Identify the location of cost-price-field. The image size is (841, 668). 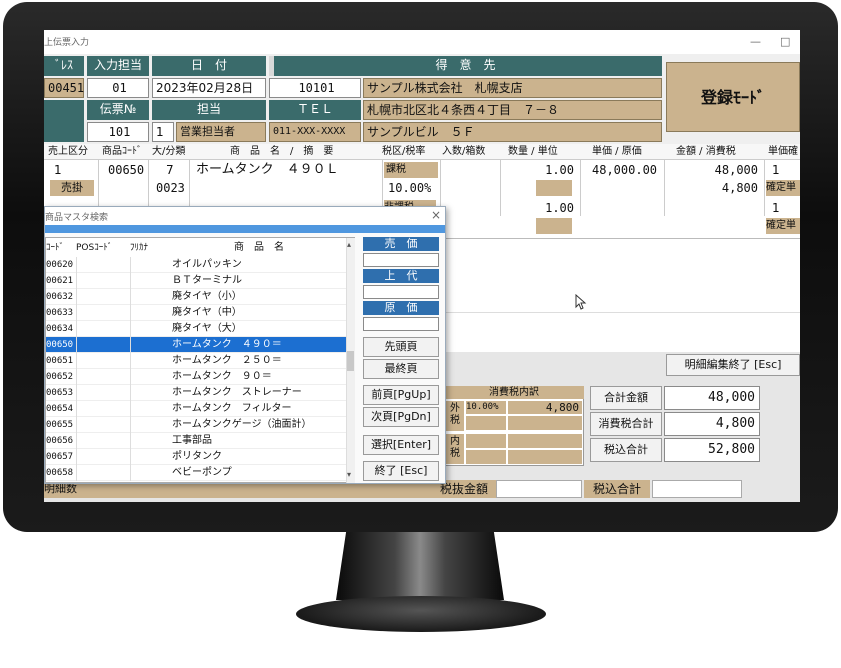
(401, 324).